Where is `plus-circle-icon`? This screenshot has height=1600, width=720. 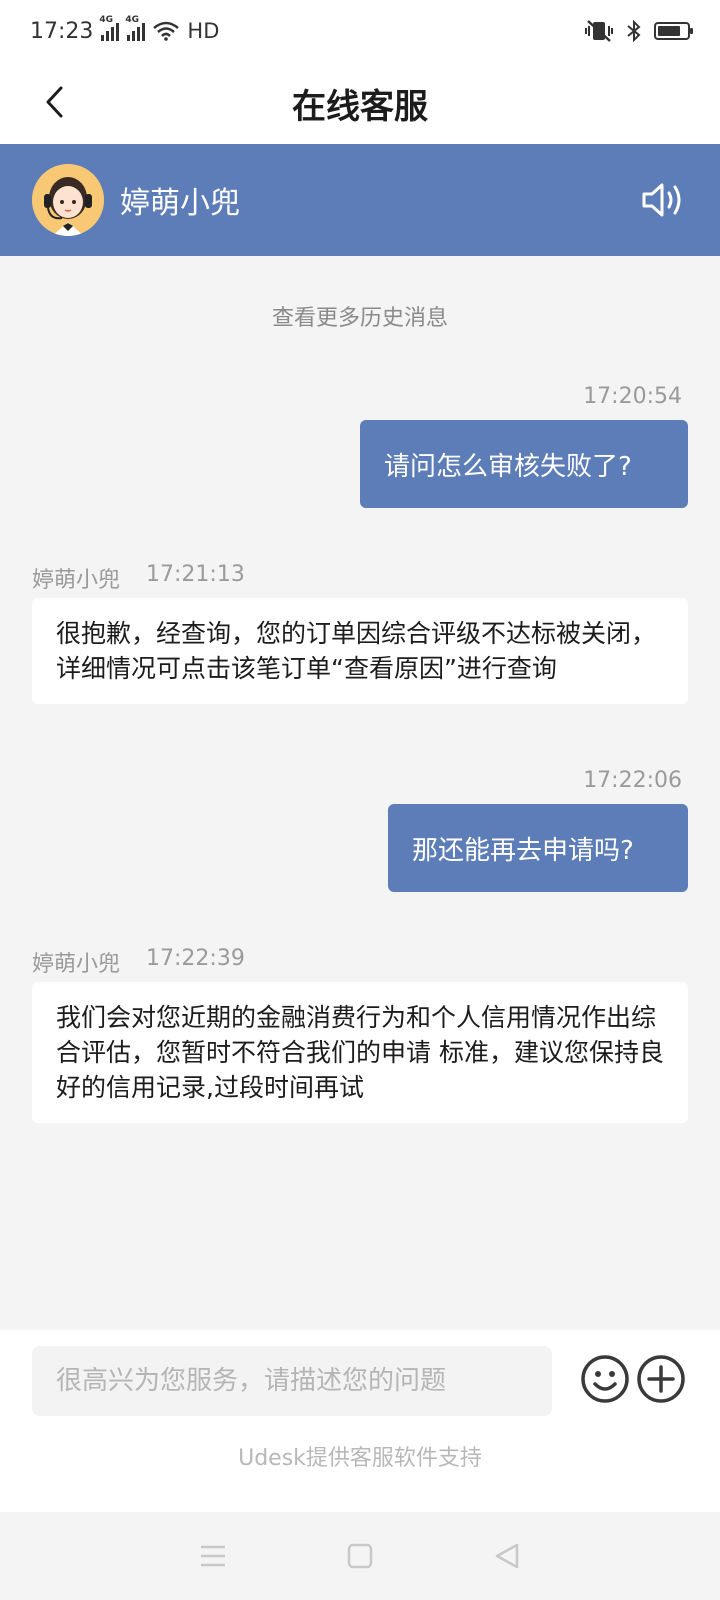
plus-circle-icon is located at coordinates (661, 1379).